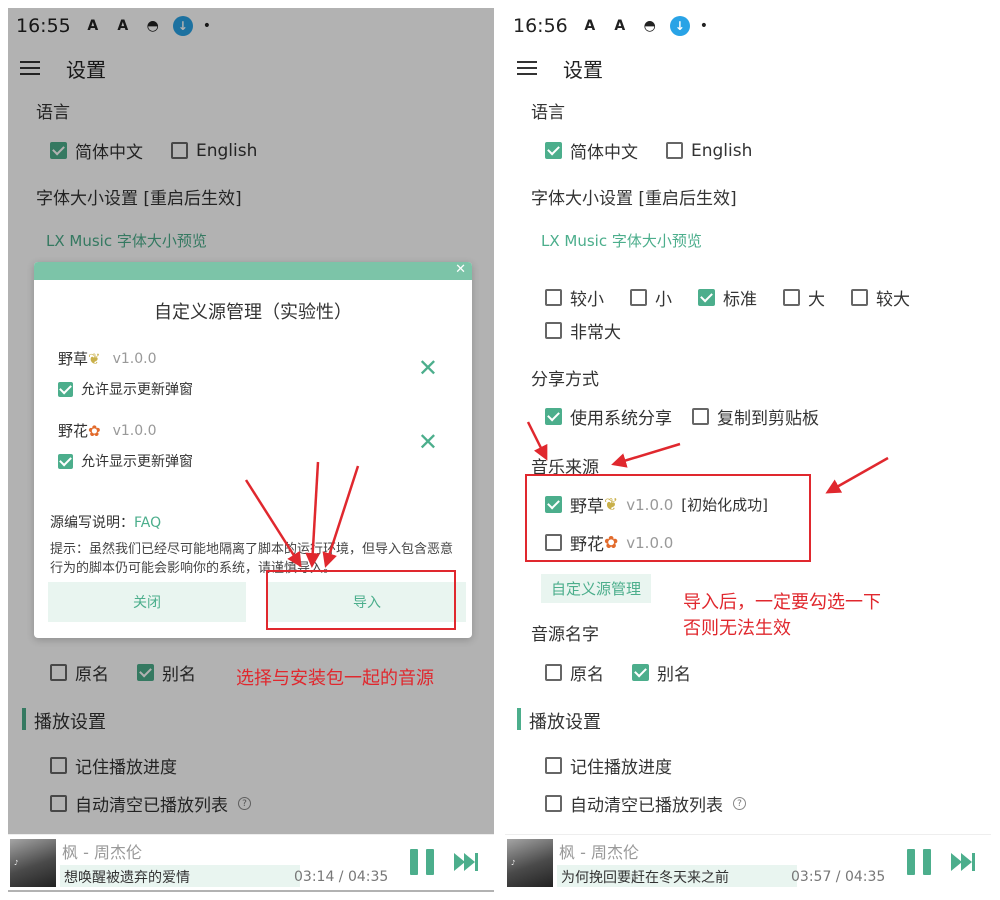  Describe the element at coordinates (596, 588) in the screenshot. I see `custom-source-manage-button: 自定义源管理` at that location.